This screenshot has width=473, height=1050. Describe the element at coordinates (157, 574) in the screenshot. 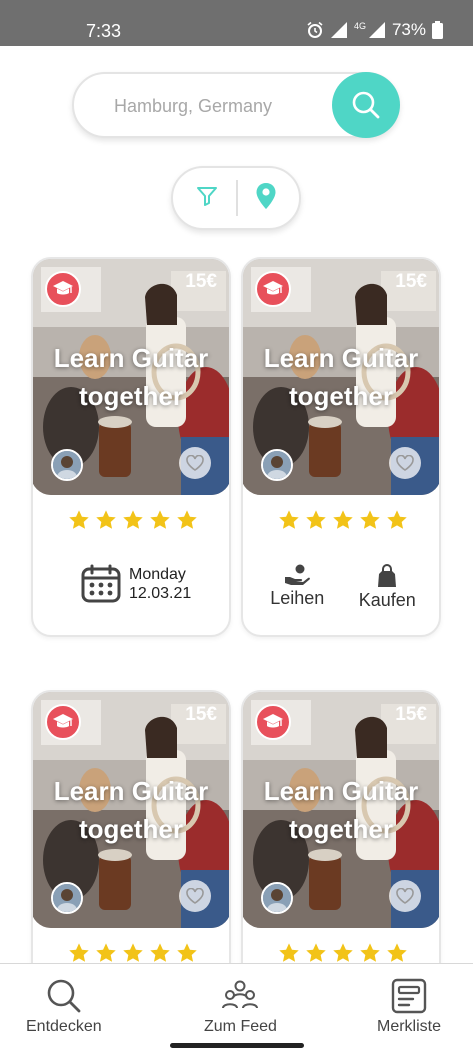

I see `date-day: Monday` at that location.